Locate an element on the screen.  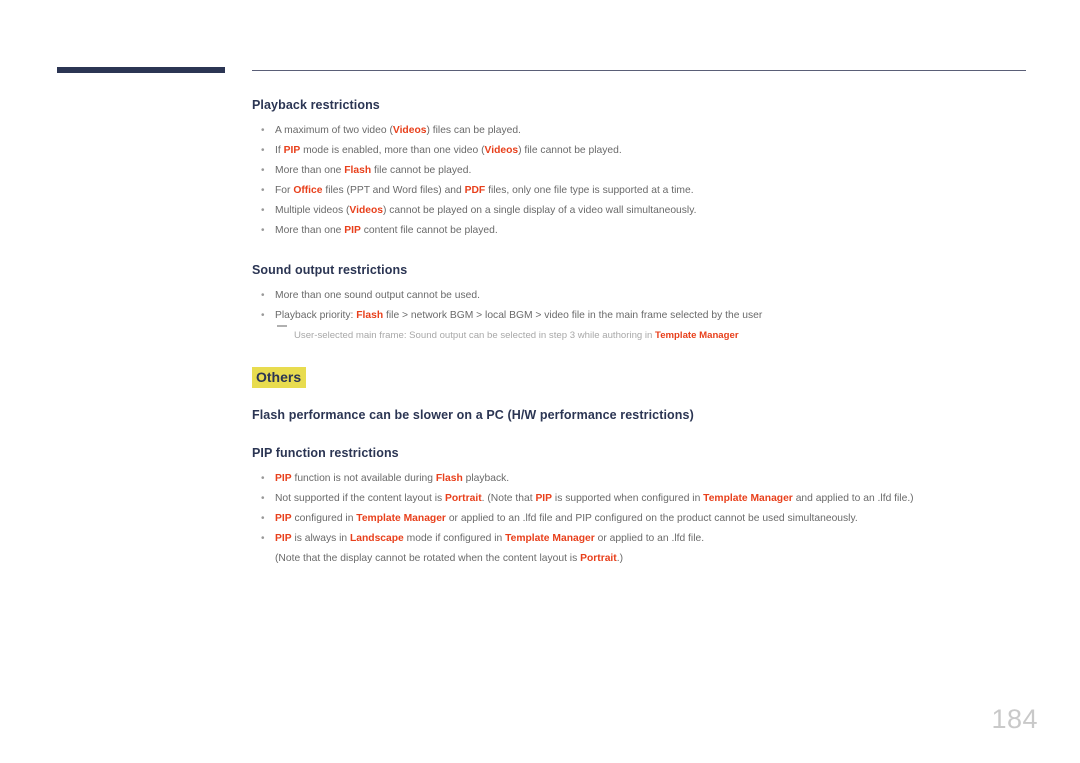
section-heading-playback: Playback restrictions is located at coordinates (316, 105).